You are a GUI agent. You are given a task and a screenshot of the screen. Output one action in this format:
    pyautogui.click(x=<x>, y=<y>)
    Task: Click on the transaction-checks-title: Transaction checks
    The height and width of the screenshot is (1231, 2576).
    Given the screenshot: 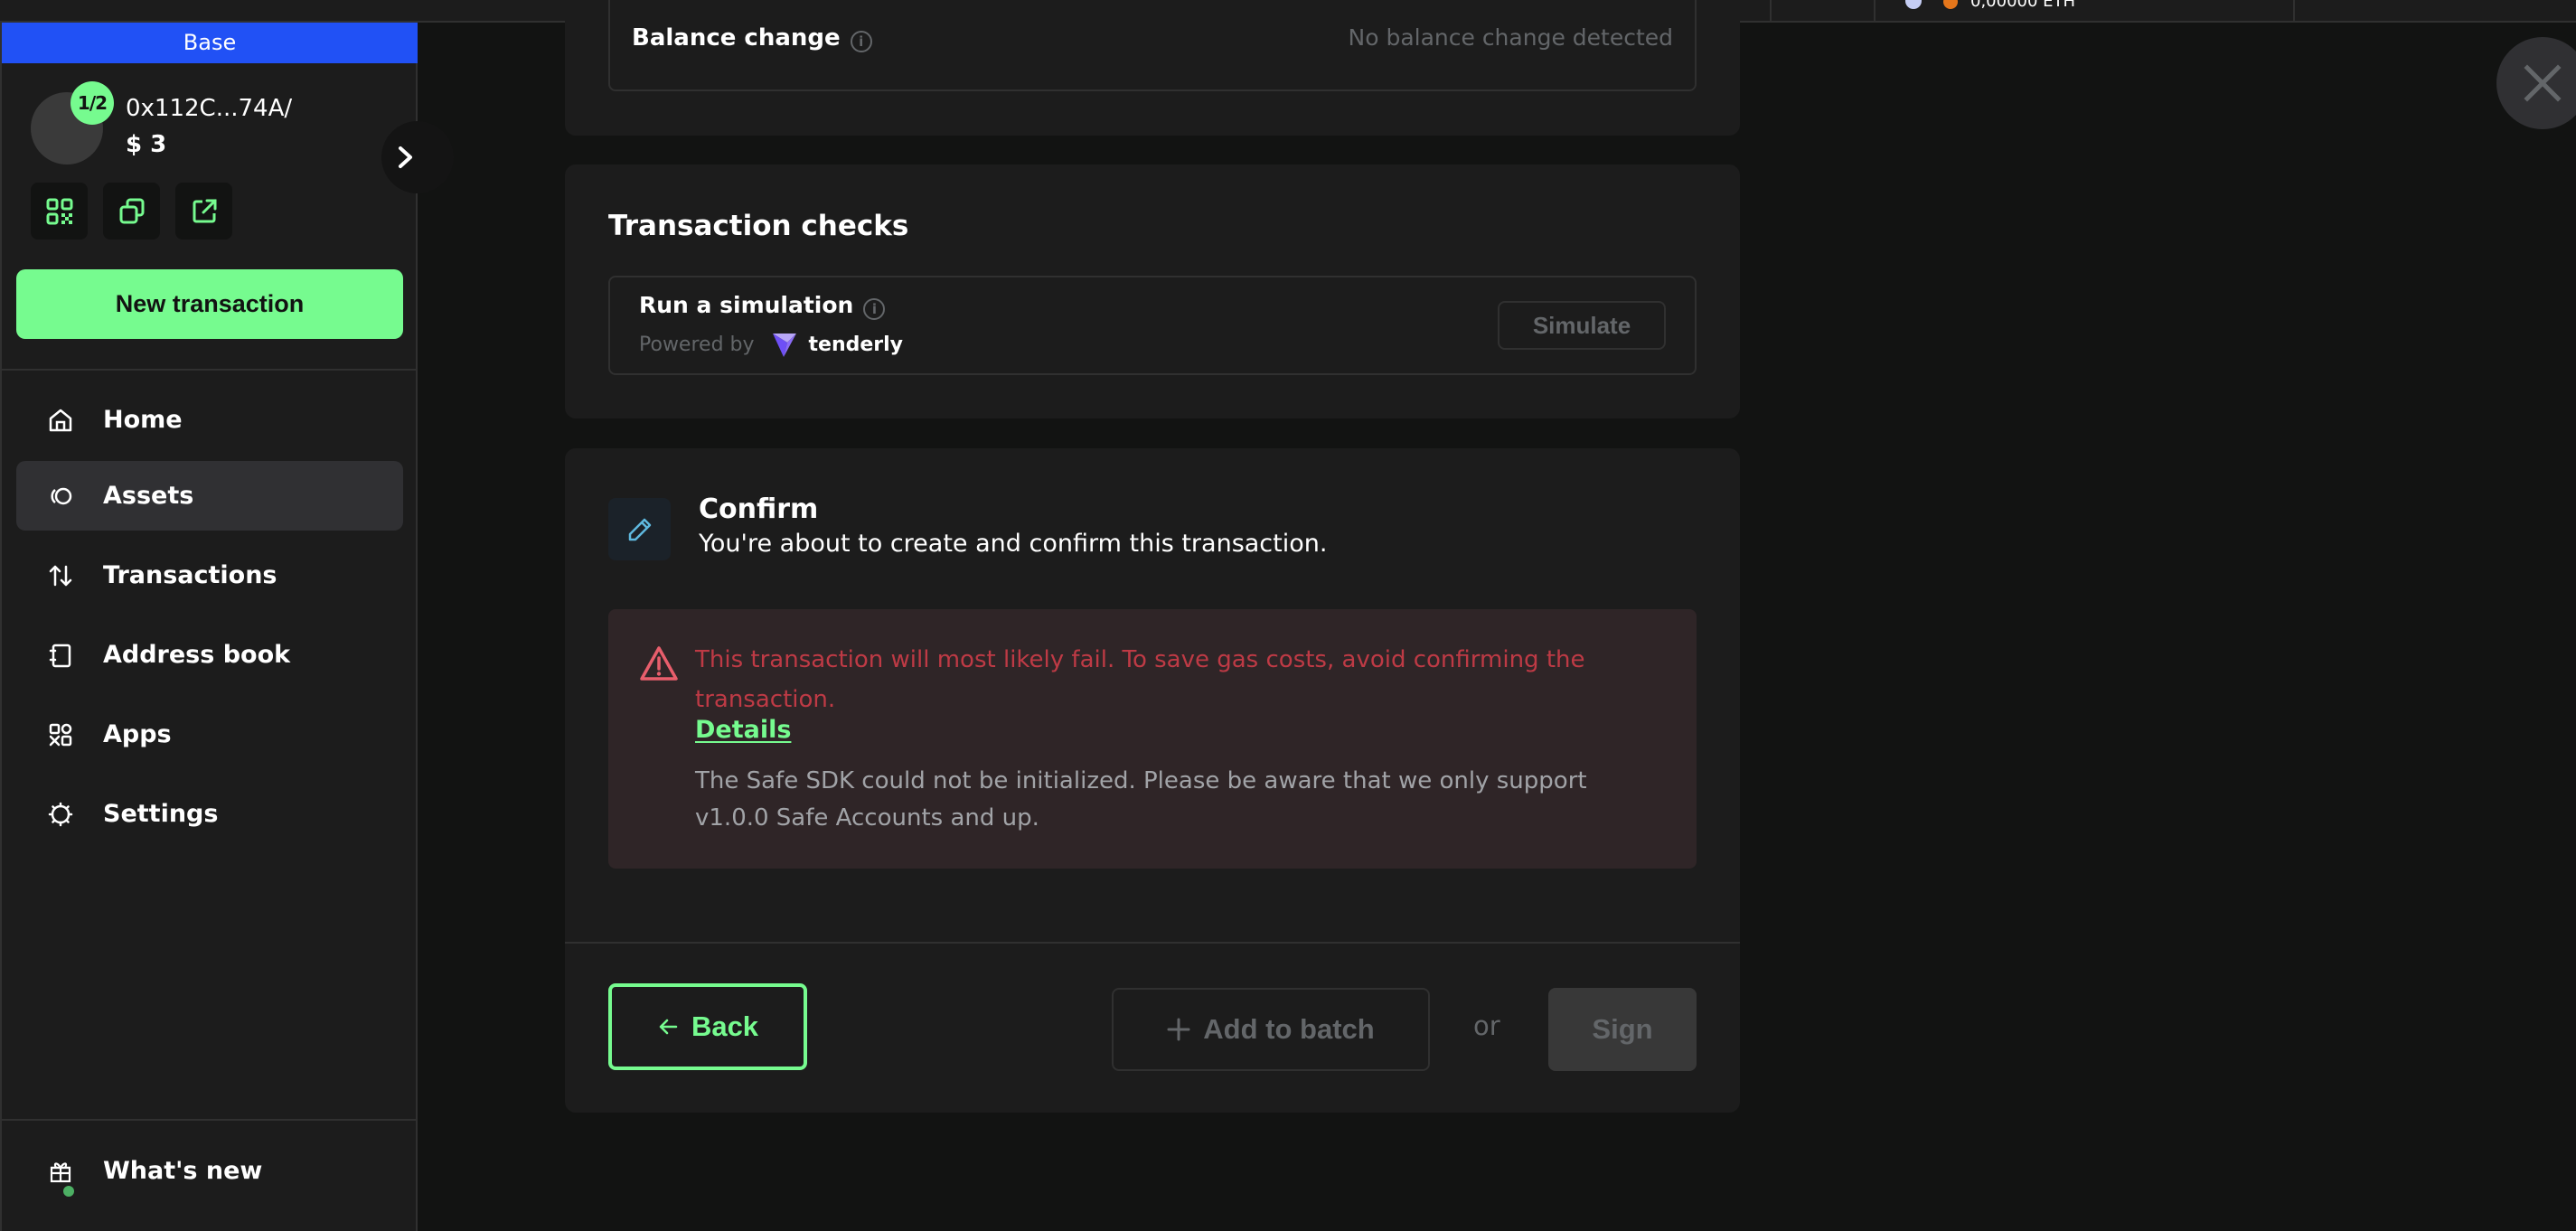 What is the action you would take?
    pyautogui.click(x=759, y=226)
    